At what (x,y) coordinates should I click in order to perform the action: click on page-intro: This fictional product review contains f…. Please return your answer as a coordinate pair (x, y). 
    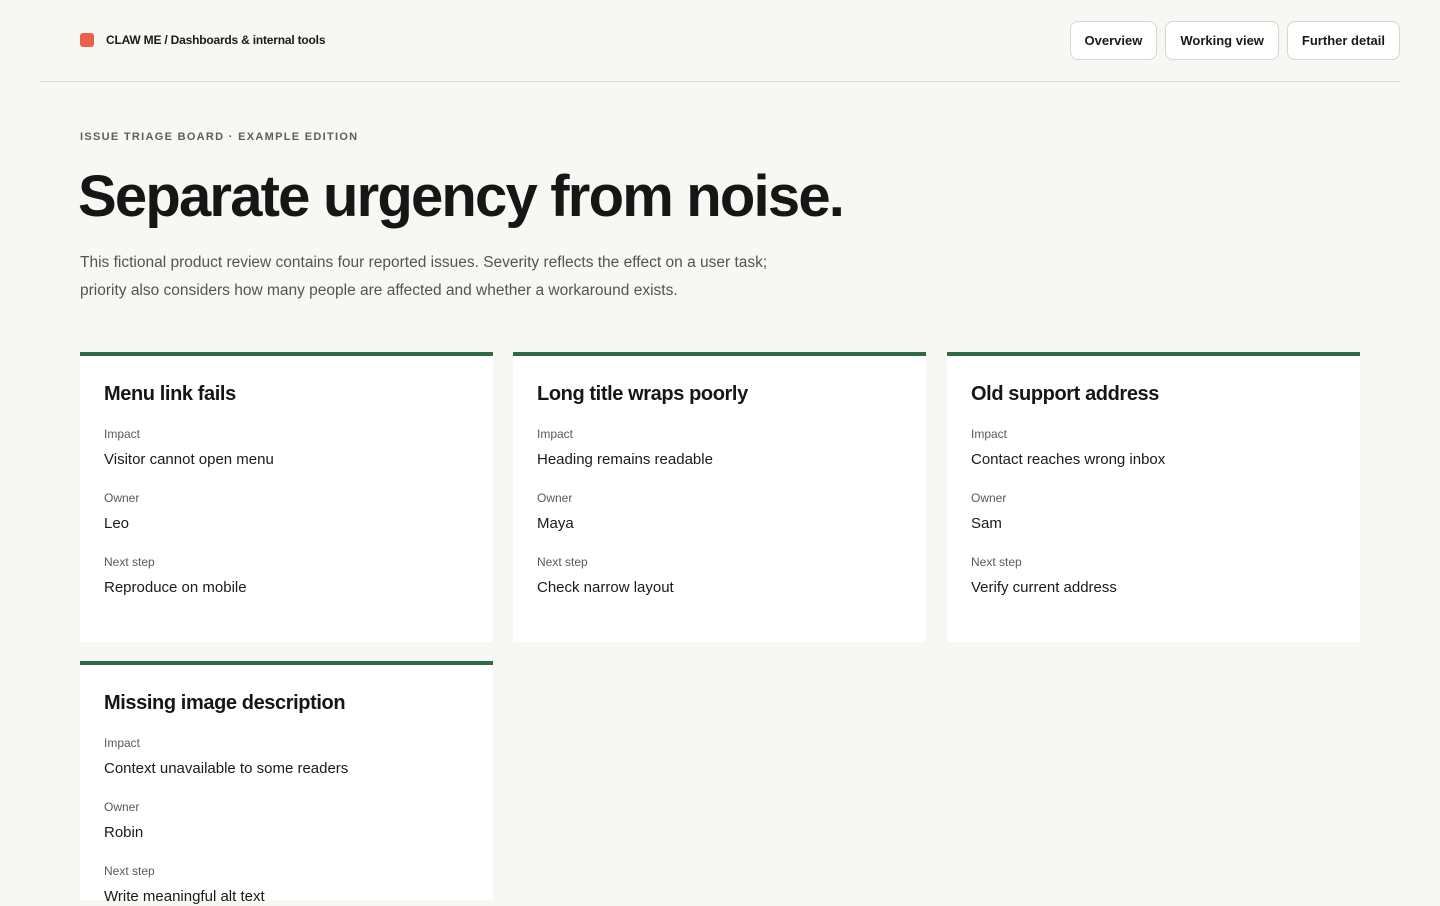
    Looking at the image, I should click on (424, 276).